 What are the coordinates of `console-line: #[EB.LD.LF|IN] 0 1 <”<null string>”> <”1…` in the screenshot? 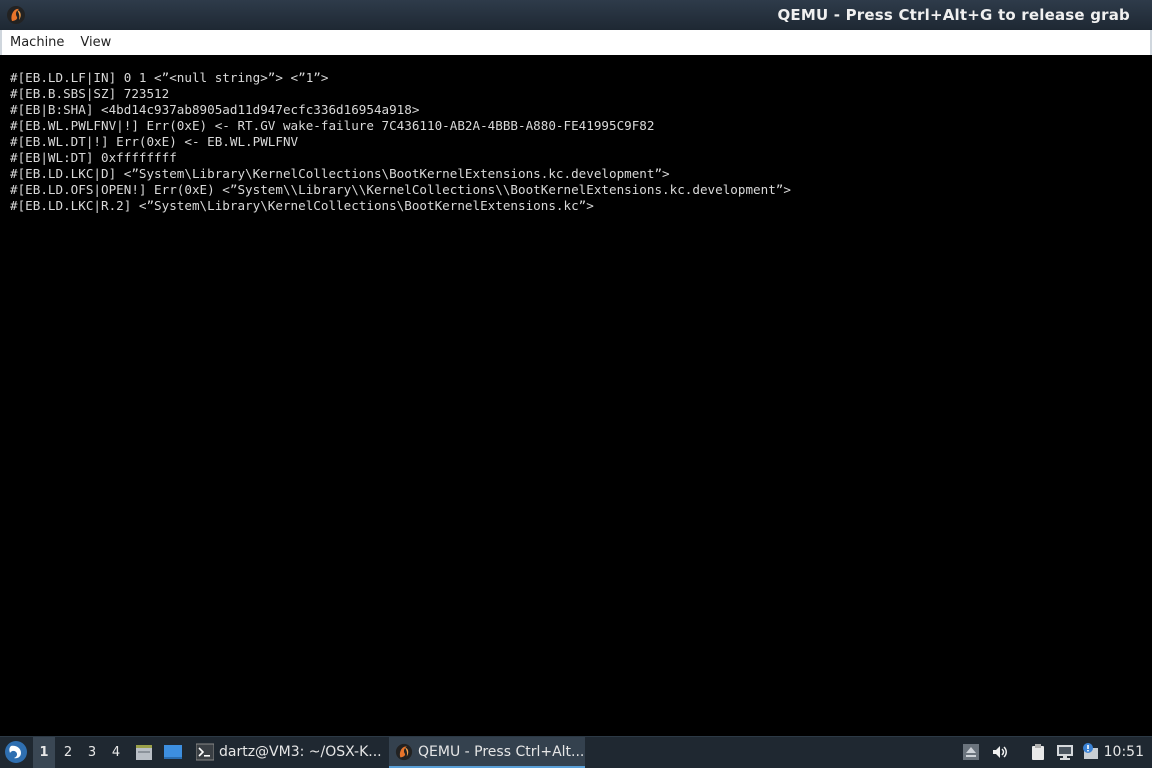 It's located at (169, 77).